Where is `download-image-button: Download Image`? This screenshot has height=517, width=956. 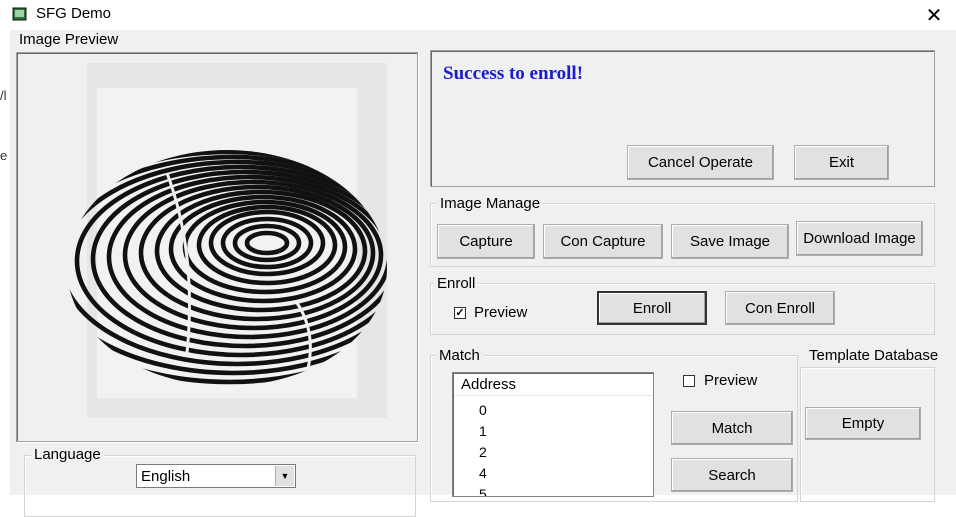
download-image-button: Download Image is located at coordinates (859, 238).